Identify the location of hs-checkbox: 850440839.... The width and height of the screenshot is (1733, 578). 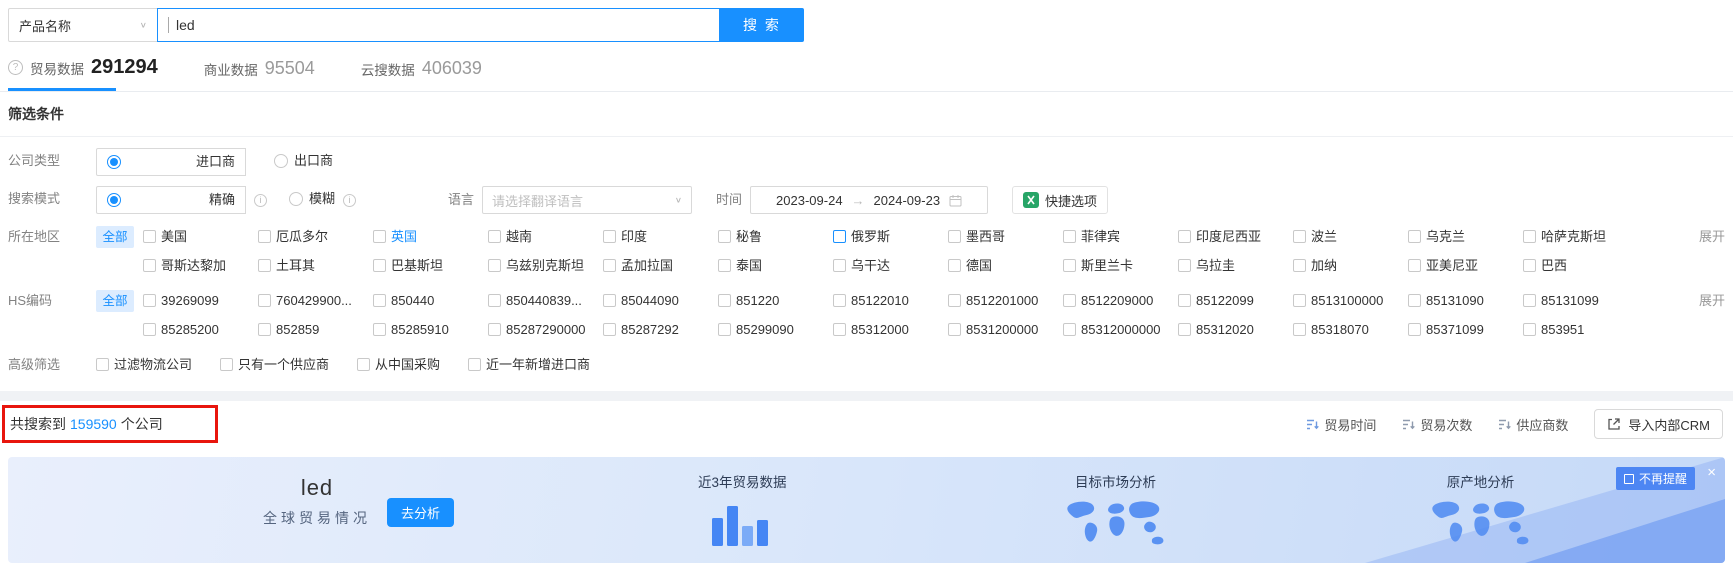
(545, 300).